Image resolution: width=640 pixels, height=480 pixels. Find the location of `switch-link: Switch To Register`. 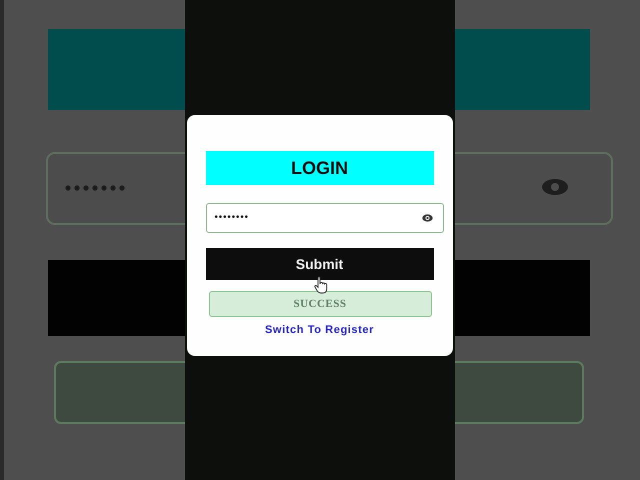

switch-link: Switch To Register is located at coordinates (319, 330).